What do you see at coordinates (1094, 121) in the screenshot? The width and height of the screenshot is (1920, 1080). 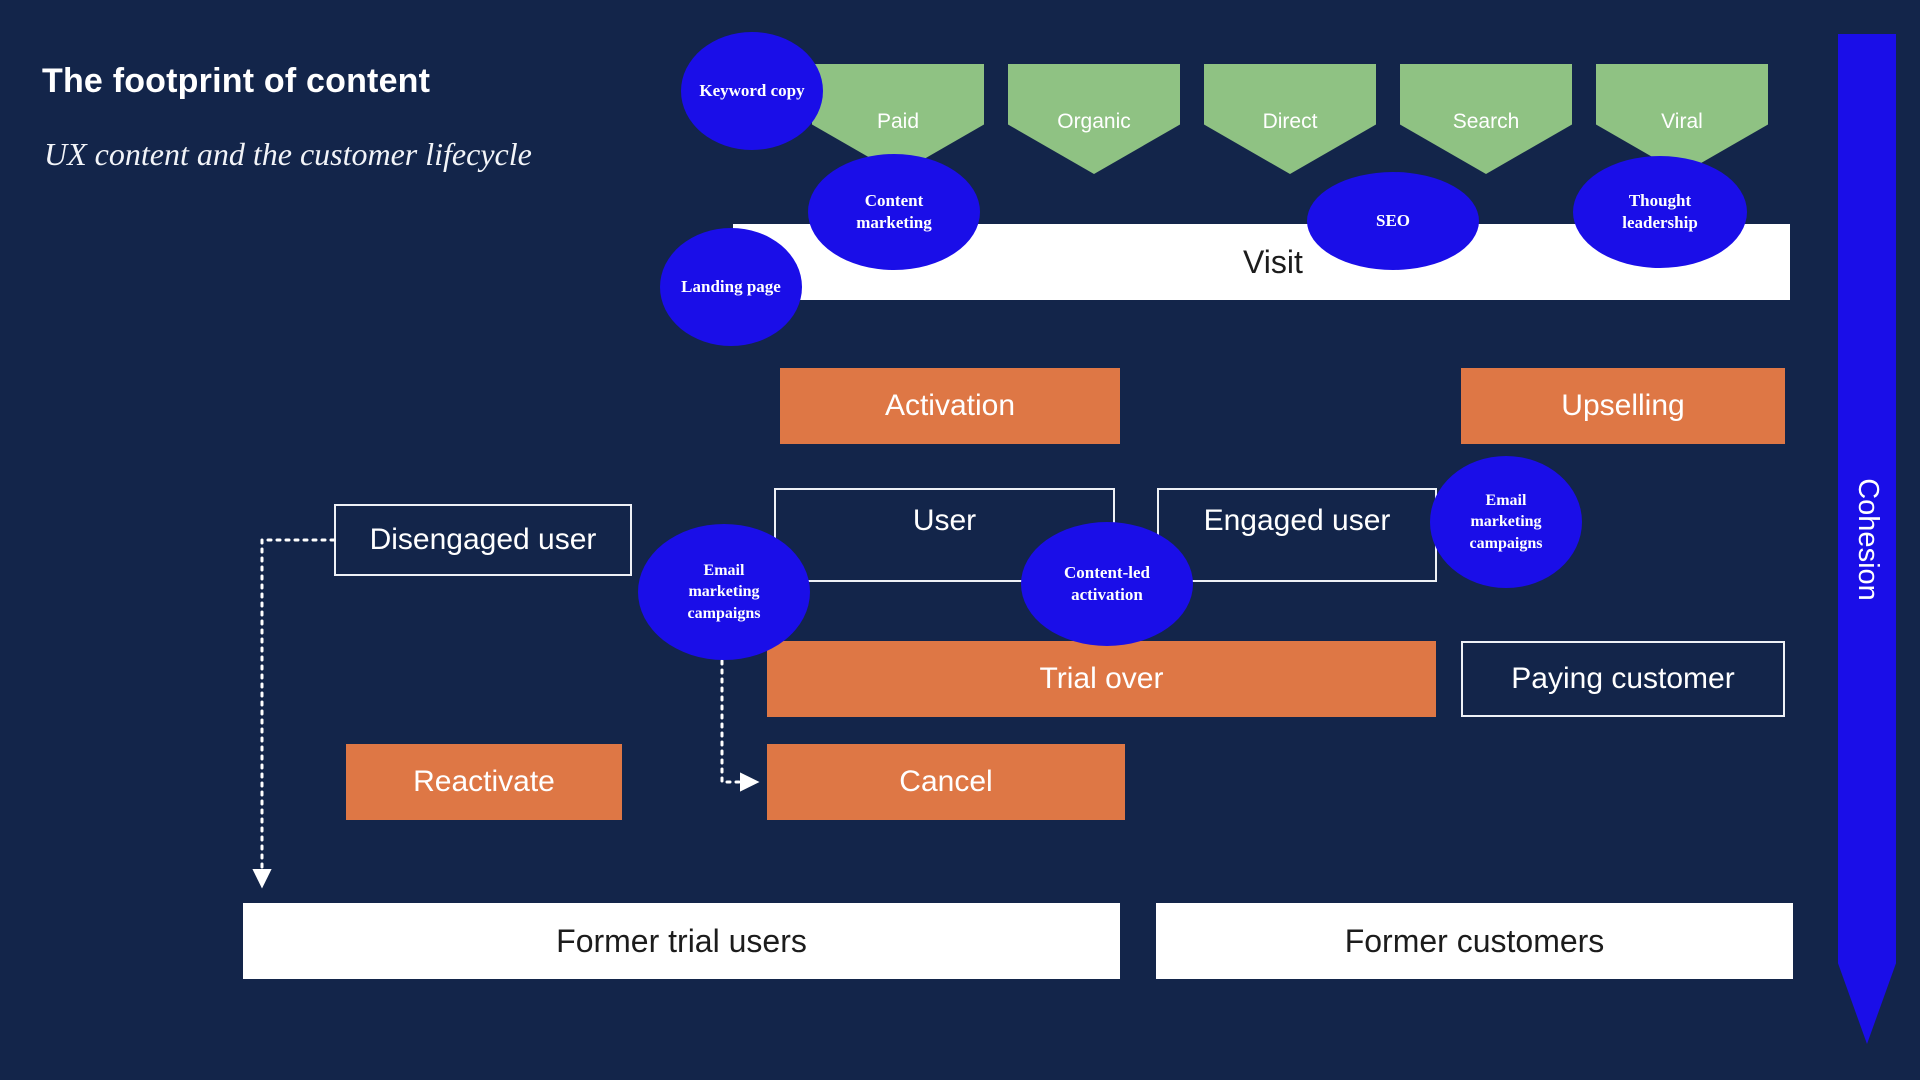 I see `channel-organic-label: Organic` at bounding box center [1094, 121].